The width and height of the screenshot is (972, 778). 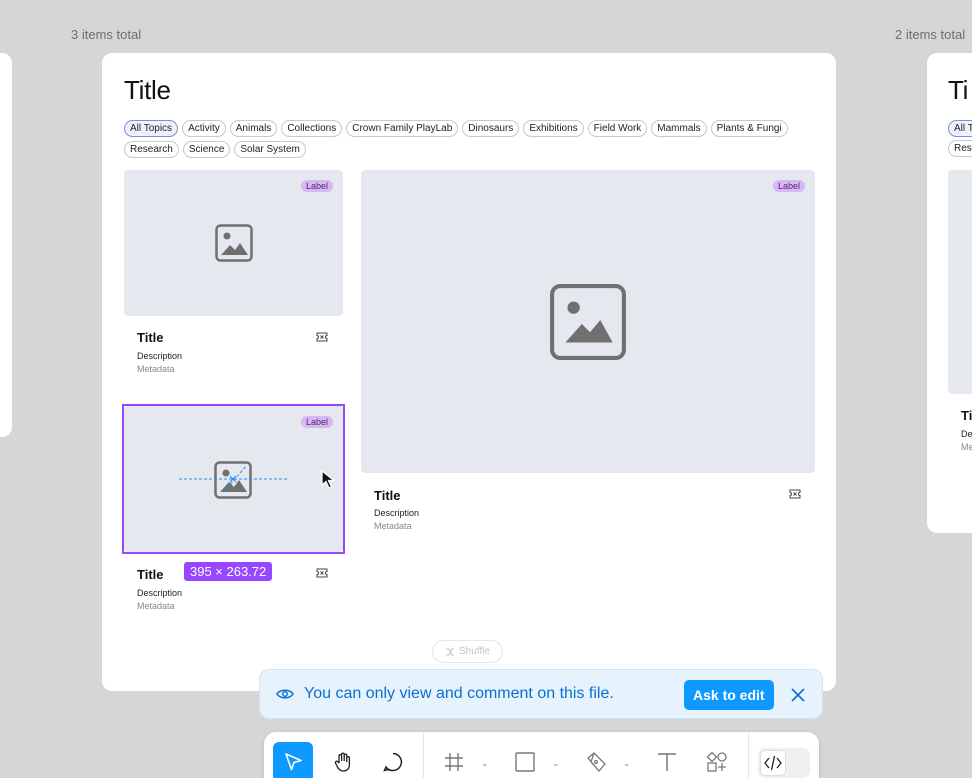 I want to click on rectangle-icon, so click(x=525, y=762).